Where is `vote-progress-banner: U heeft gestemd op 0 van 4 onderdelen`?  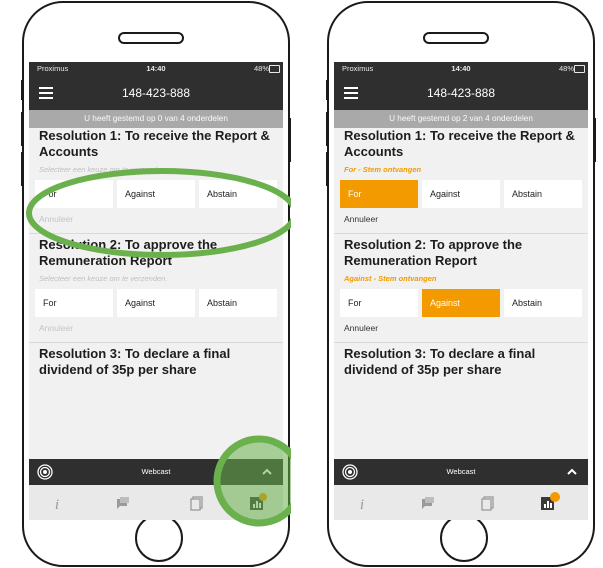 vote-progress-banner: U heeft gestemd op 0 van 4 onderdelen is located at coordinates (156, 119).